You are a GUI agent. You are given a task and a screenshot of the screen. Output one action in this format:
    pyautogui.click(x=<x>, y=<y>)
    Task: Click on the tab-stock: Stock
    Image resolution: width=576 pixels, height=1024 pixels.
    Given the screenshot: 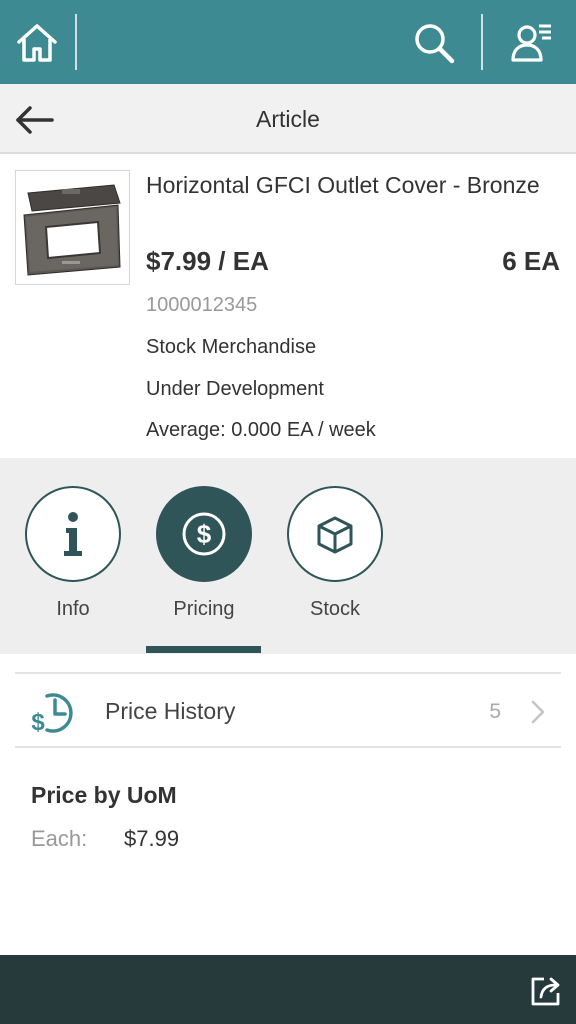 What is the action you would take?
    pyautogui.click(x=335, y=553)
    